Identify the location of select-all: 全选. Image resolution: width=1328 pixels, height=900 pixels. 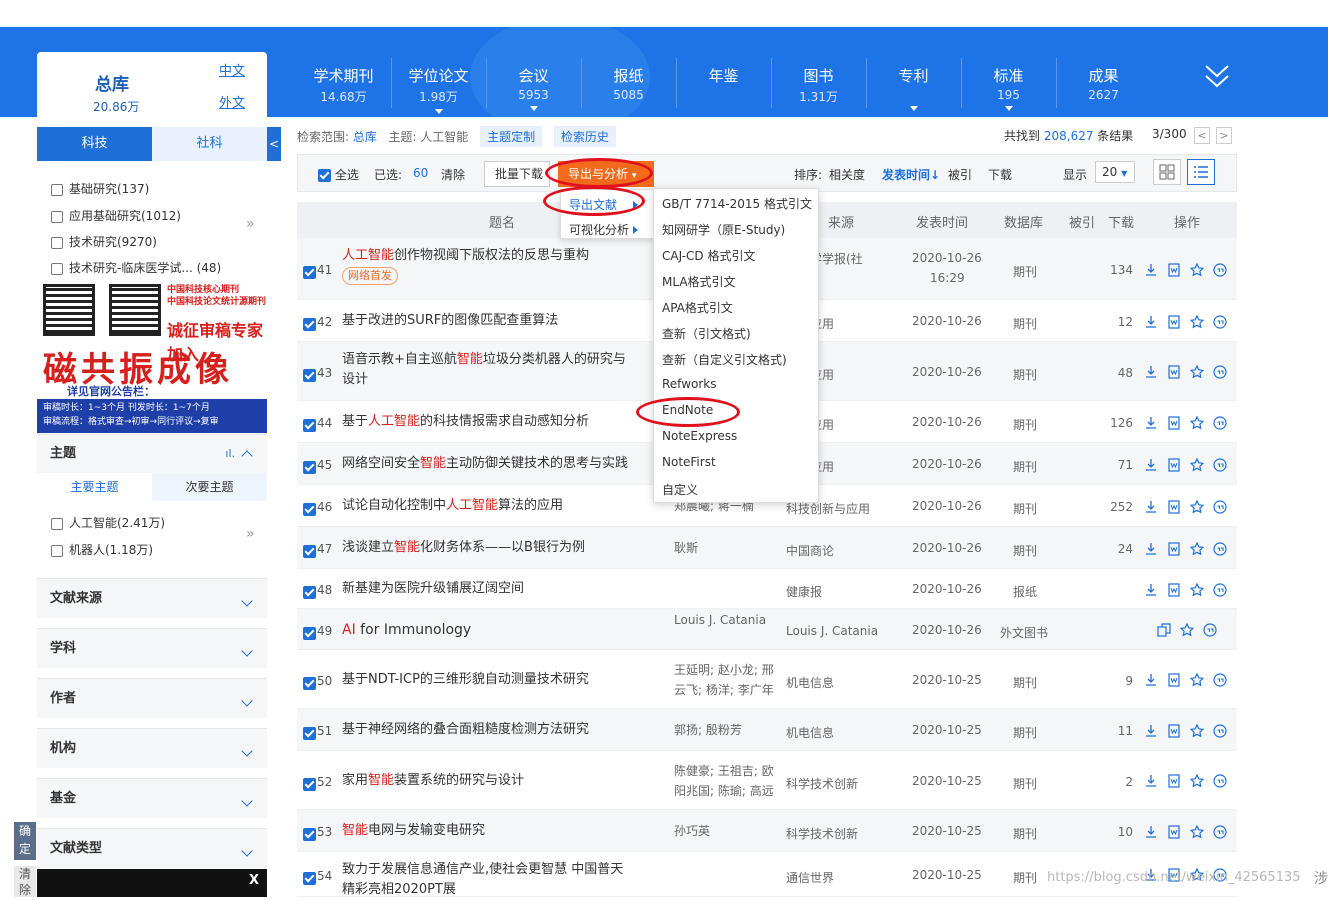
(338, 174).